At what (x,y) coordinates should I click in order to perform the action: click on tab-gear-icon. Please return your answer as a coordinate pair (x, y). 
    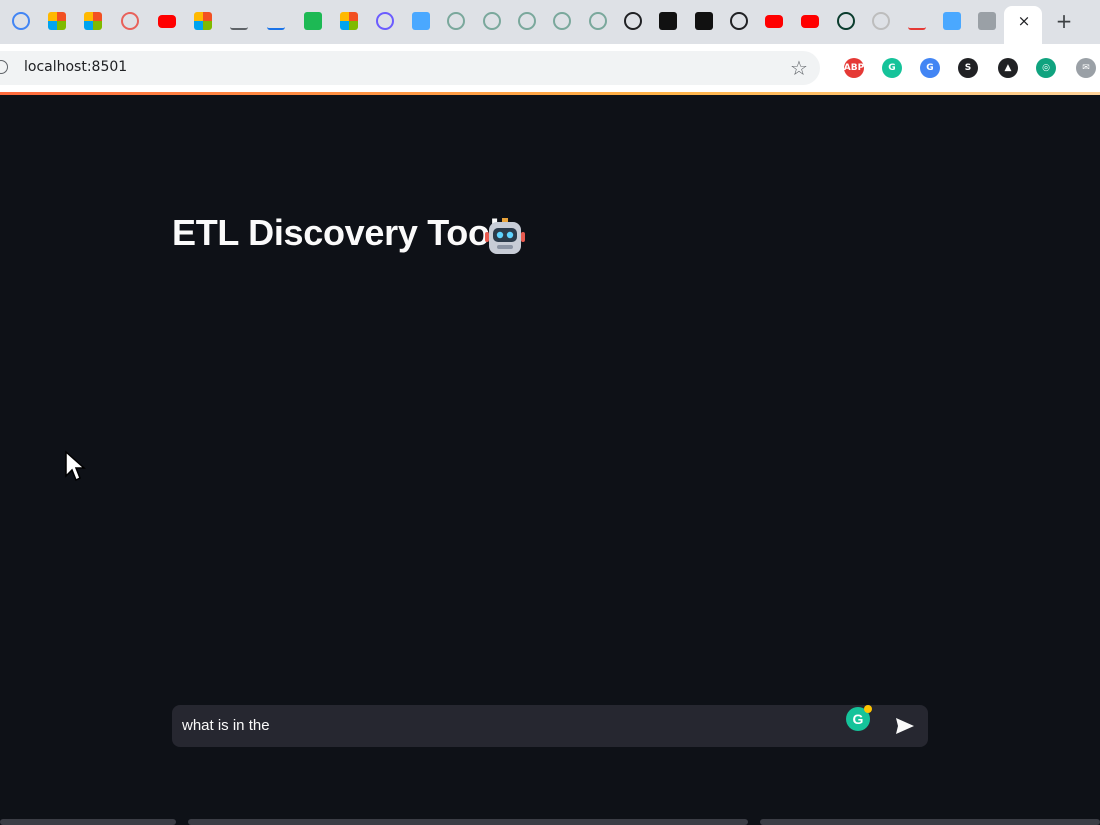
    Looking at the image, I should click on (385, 21).